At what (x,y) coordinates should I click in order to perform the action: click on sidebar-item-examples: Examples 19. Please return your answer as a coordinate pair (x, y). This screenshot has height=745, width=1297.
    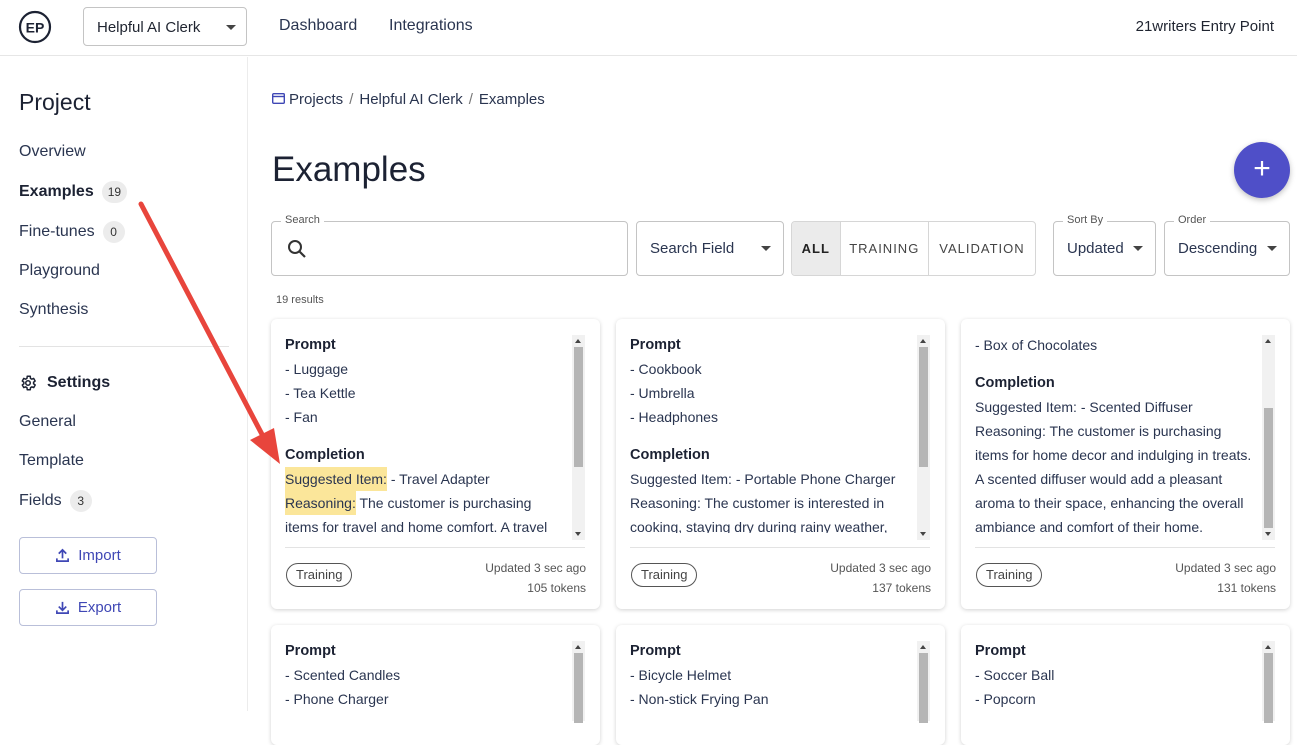
    Looking at the image, I should click on (73, 192).